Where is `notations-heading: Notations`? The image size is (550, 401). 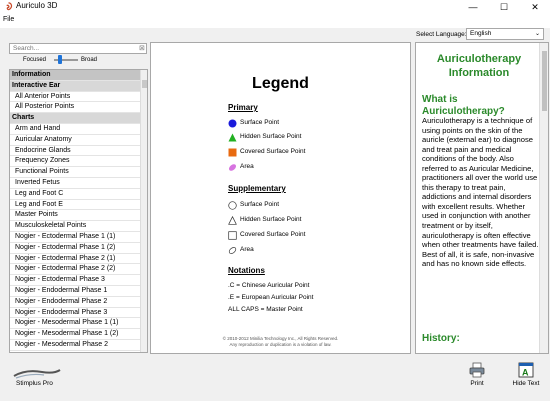
notations-heading: Notations is located at coordinates (246, 270).